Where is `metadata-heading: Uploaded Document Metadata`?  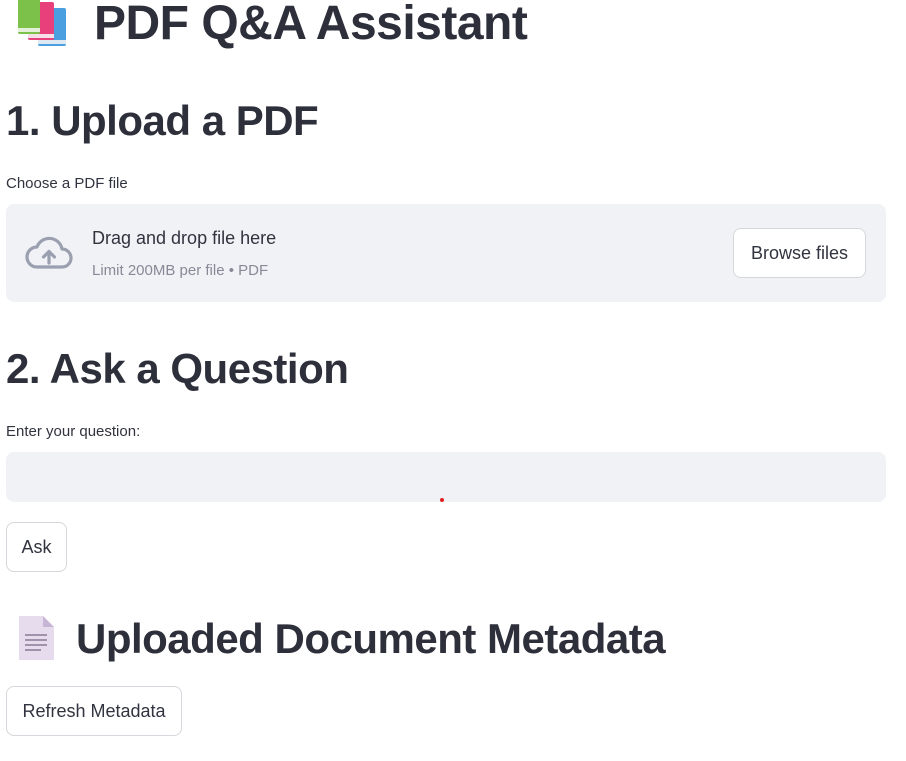
metadata-heading: Uploaded Document Metadata is located at coordinates (371, 638).